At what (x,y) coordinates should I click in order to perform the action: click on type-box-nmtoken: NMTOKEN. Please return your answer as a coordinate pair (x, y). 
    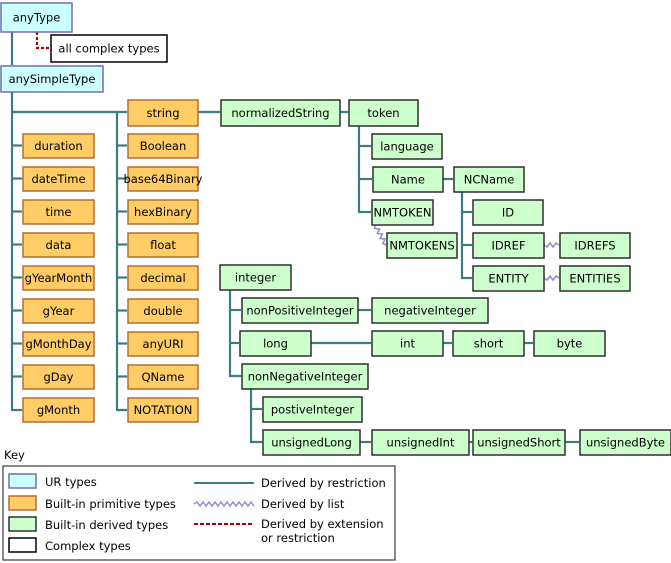
    Looking at the image, I should click on (402, 212).